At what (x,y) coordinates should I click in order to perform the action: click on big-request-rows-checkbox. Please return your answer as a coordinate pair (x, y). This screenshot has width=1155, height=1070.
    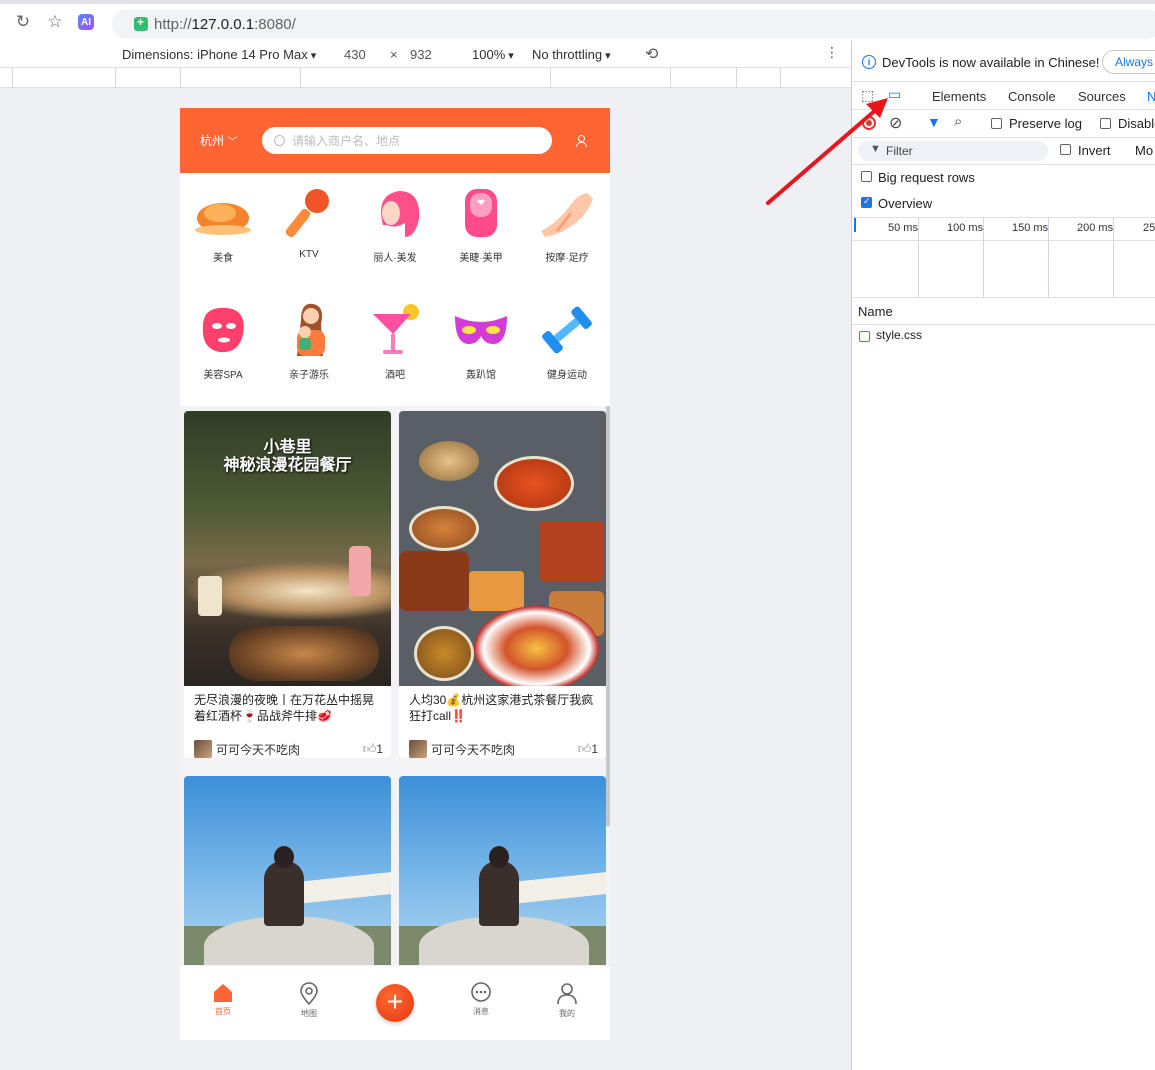
    Looking at the image, I should click on (866, 176).